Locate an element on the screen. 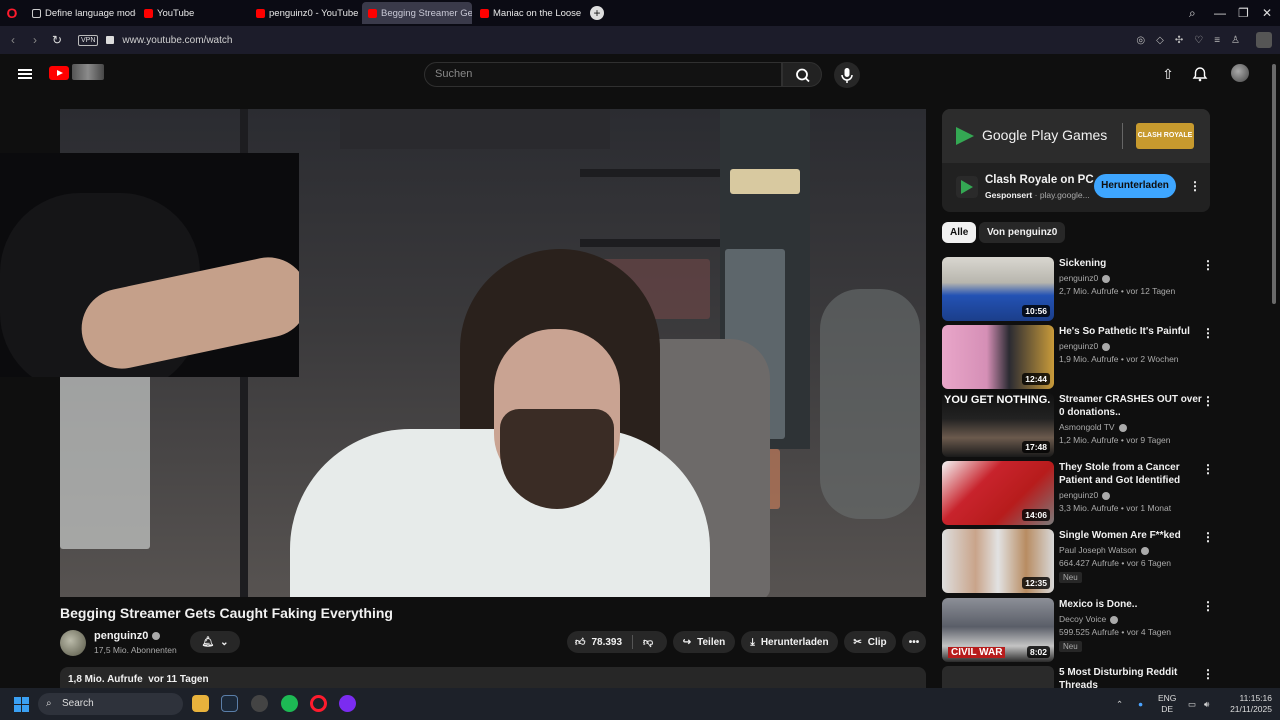 This screenshot has height=720, width=1280. extension-box-icon is located at coordinates (1264, 40).